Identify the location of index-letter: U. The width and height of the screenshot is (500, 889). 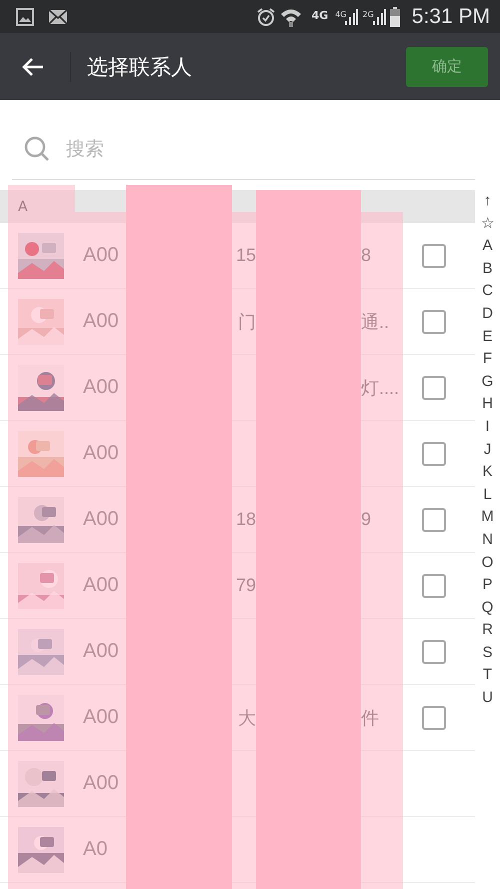
(487, 698).